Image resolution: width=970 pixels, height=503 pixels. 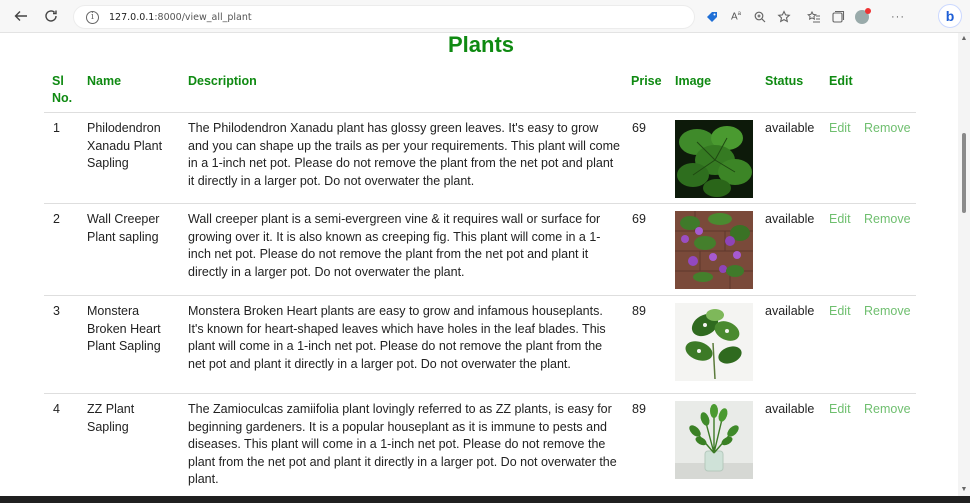 I want to click on browser-toolbar: i 127.0.0.1:8000/view_all_plant Aa ··· b, so click(x=485, y=16).